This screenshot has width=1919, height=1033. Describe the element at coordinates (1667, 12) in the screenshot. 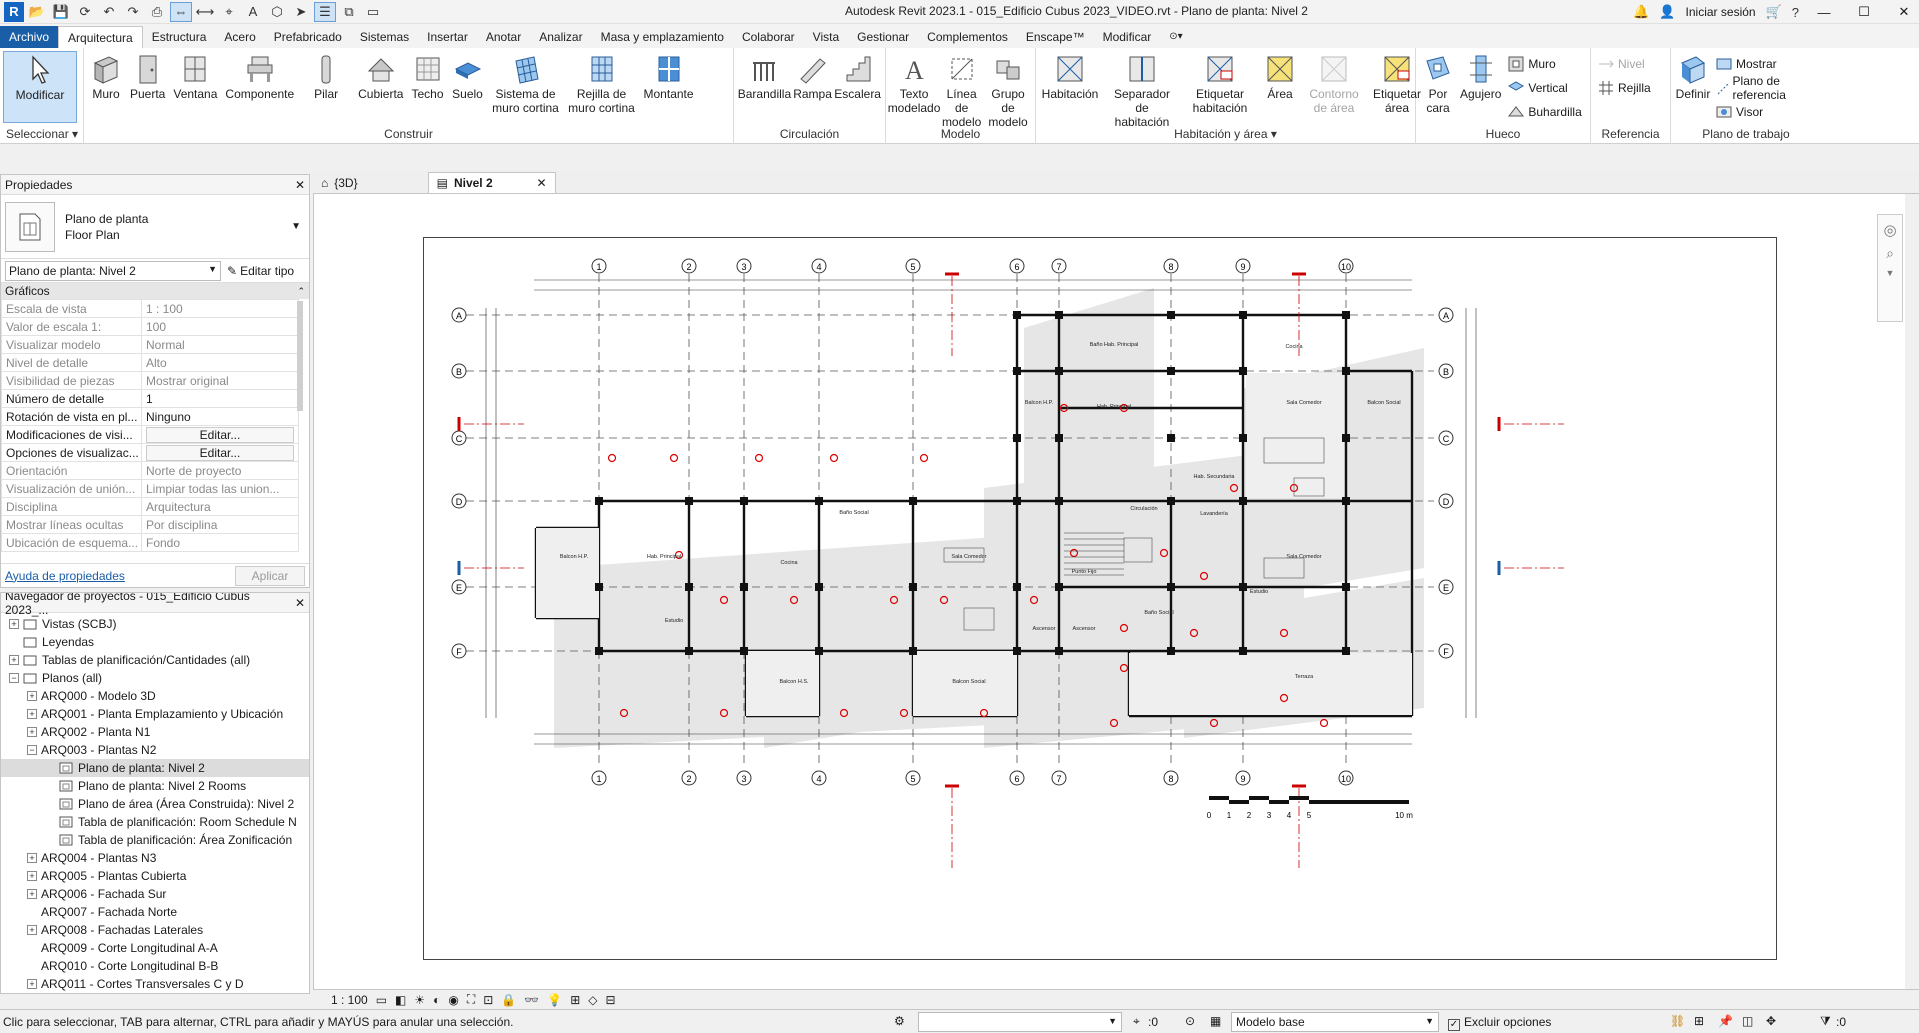

I see `user-icon: 👤` at that location.